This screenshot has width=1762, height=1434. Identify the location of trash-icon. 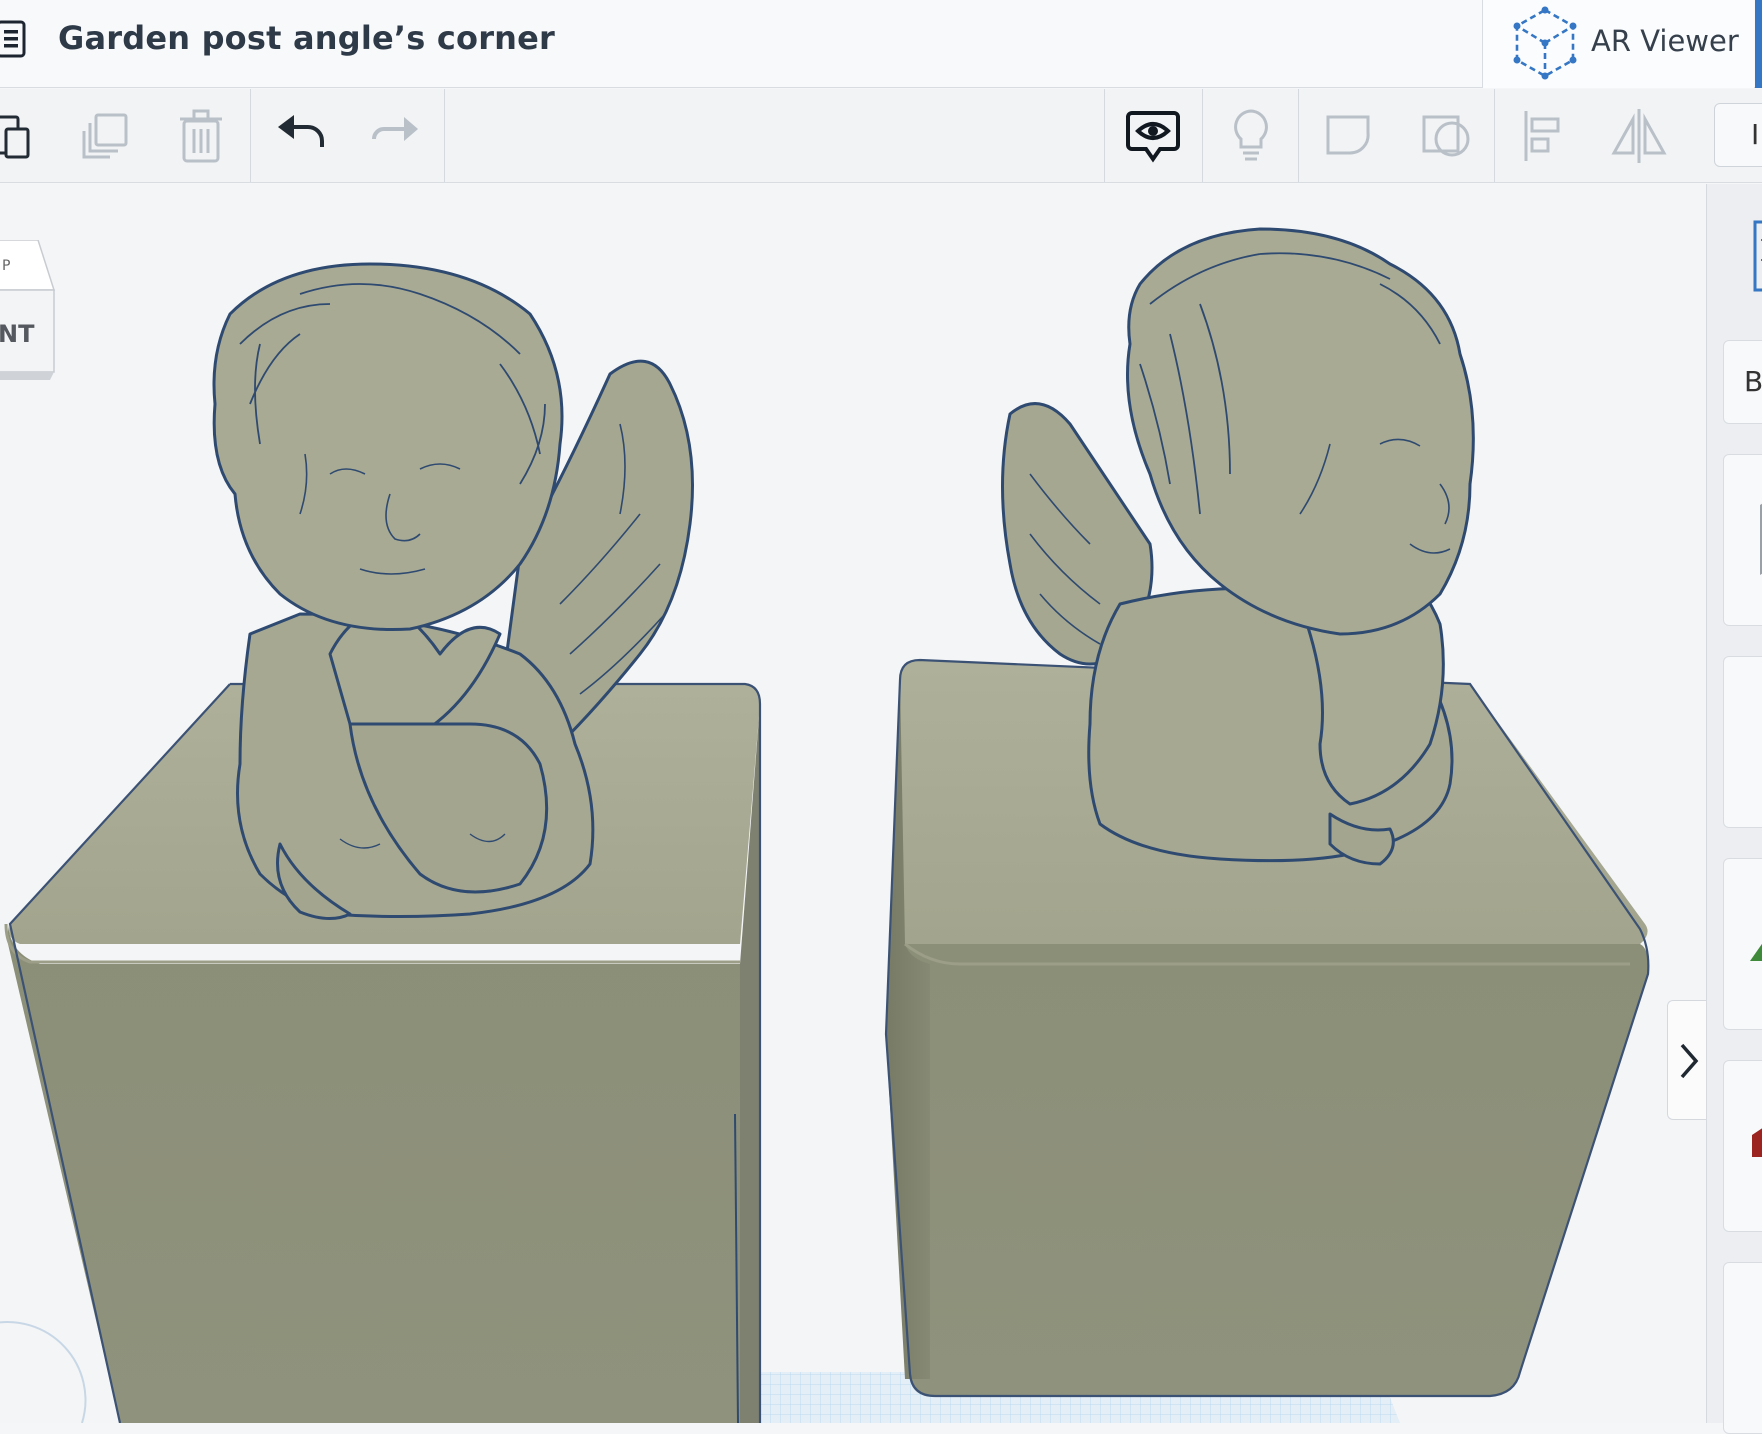
(201, 136).